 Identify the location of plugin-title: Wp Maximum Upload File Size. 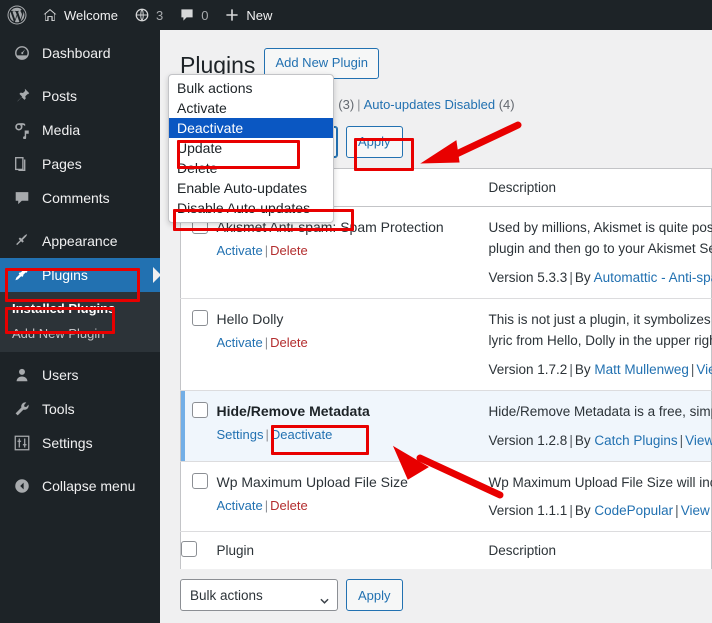
(312, 481).